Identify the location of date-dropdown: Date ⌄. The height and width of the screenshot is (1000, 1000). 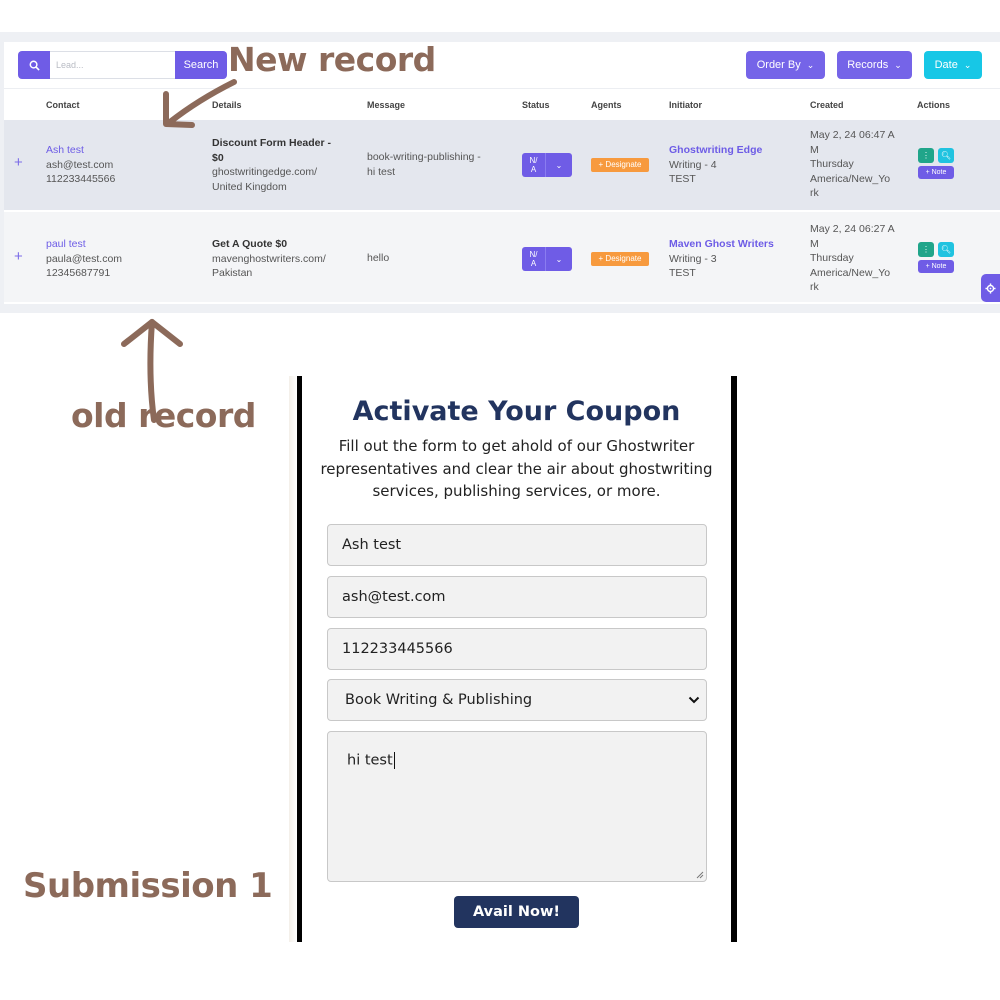
(953, 65).